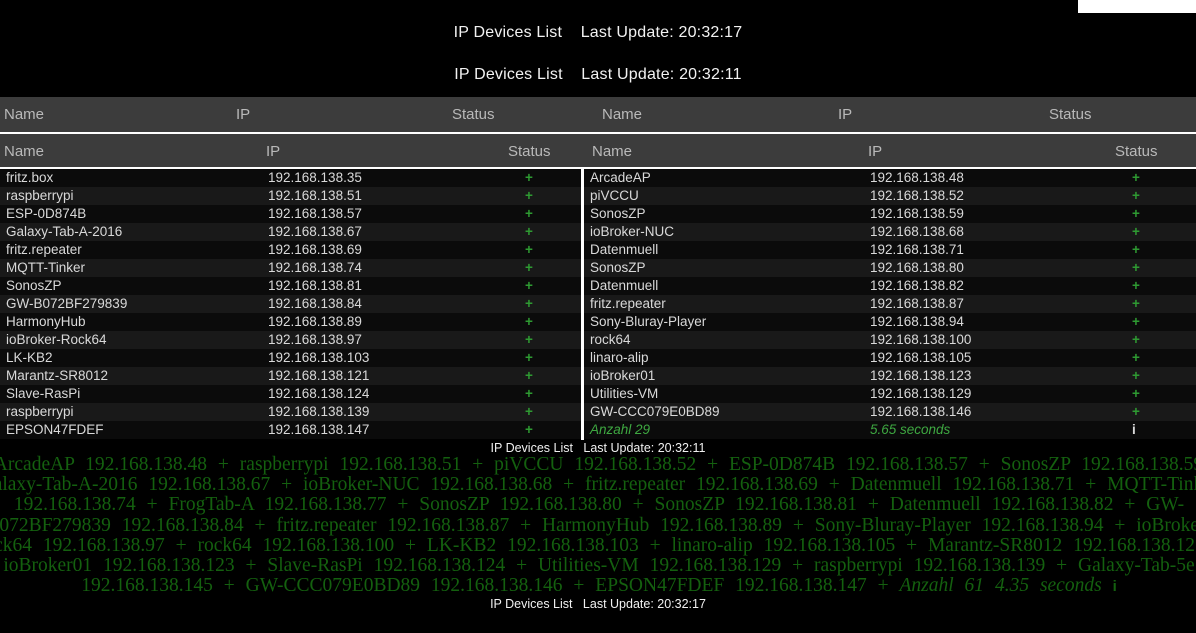 The height and width of the screenshot is (633, 1196). I want to click on header2-right-name: Name, so click(612, 151).